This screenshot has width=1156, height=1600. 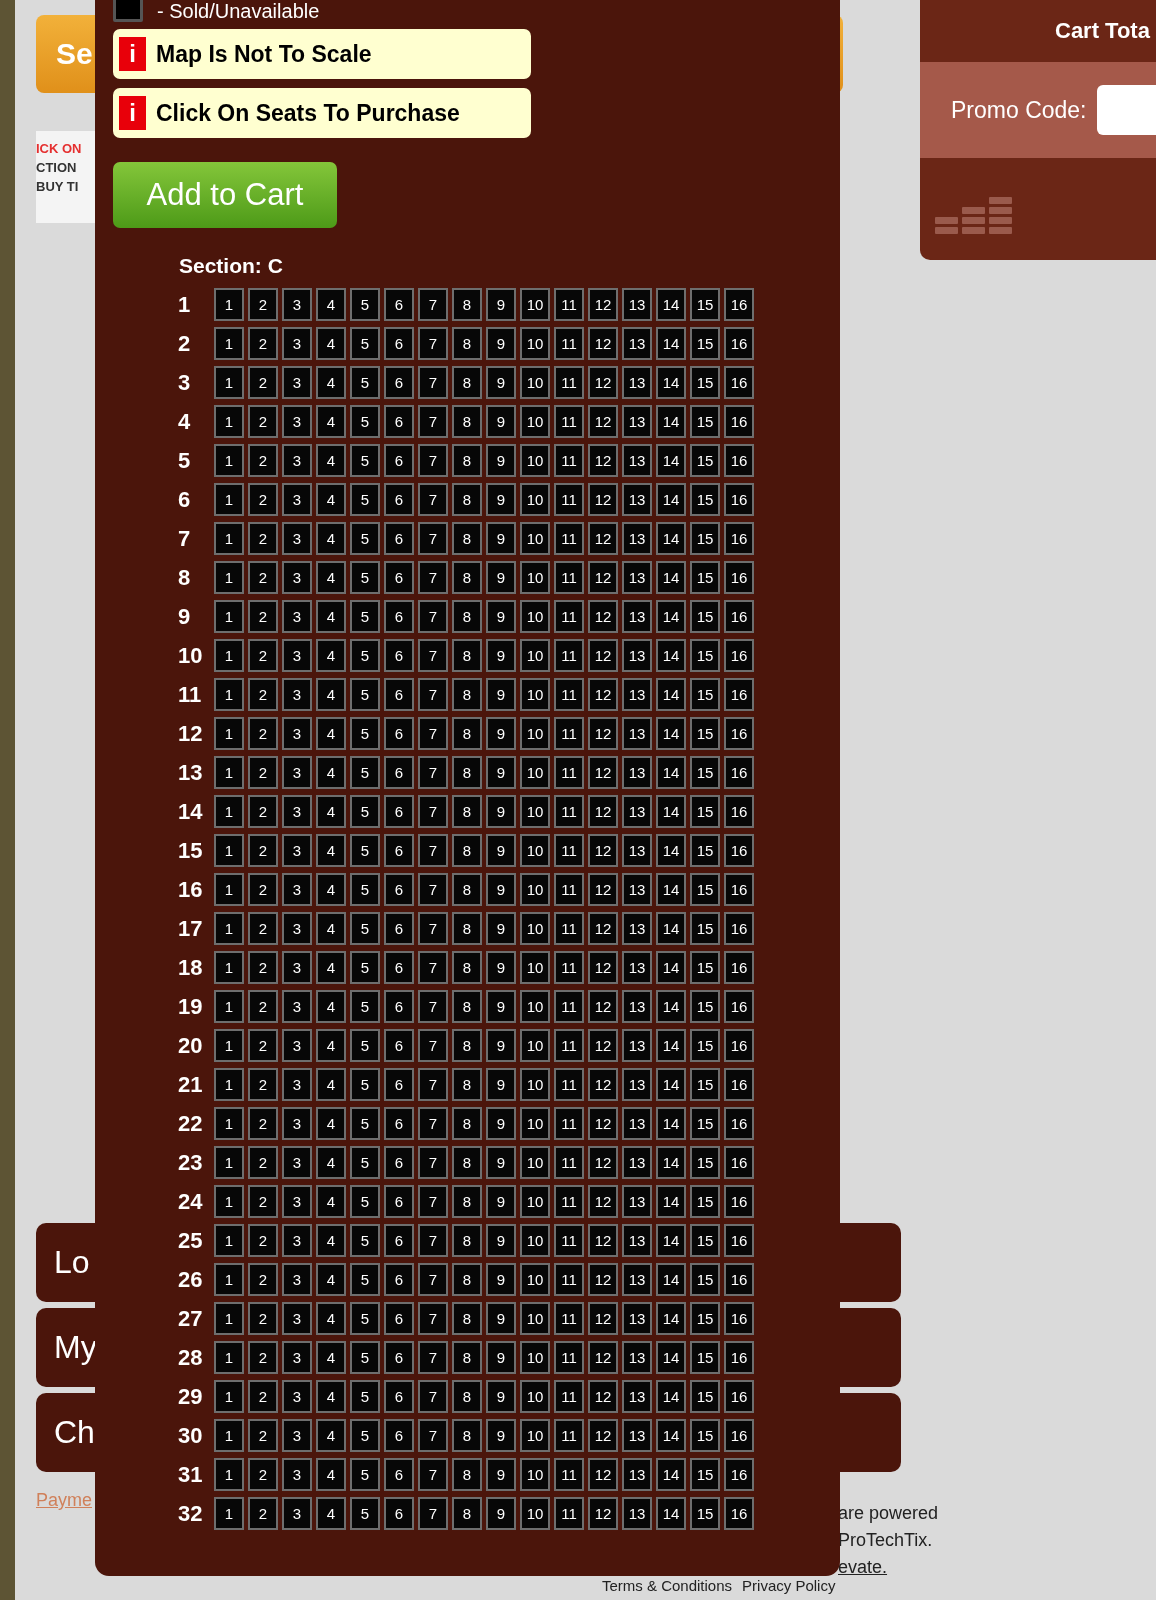 I want to click on footer-link: Terms & Conditions, so click(x=667, y=1585).